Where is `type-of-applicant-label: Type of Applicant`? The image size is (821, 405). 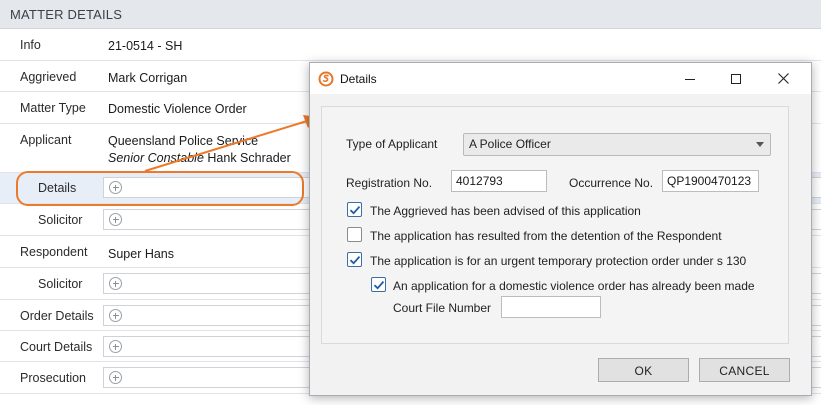 type-of-applicant-label: Type of Applicant is located at coordinates (392, 144).